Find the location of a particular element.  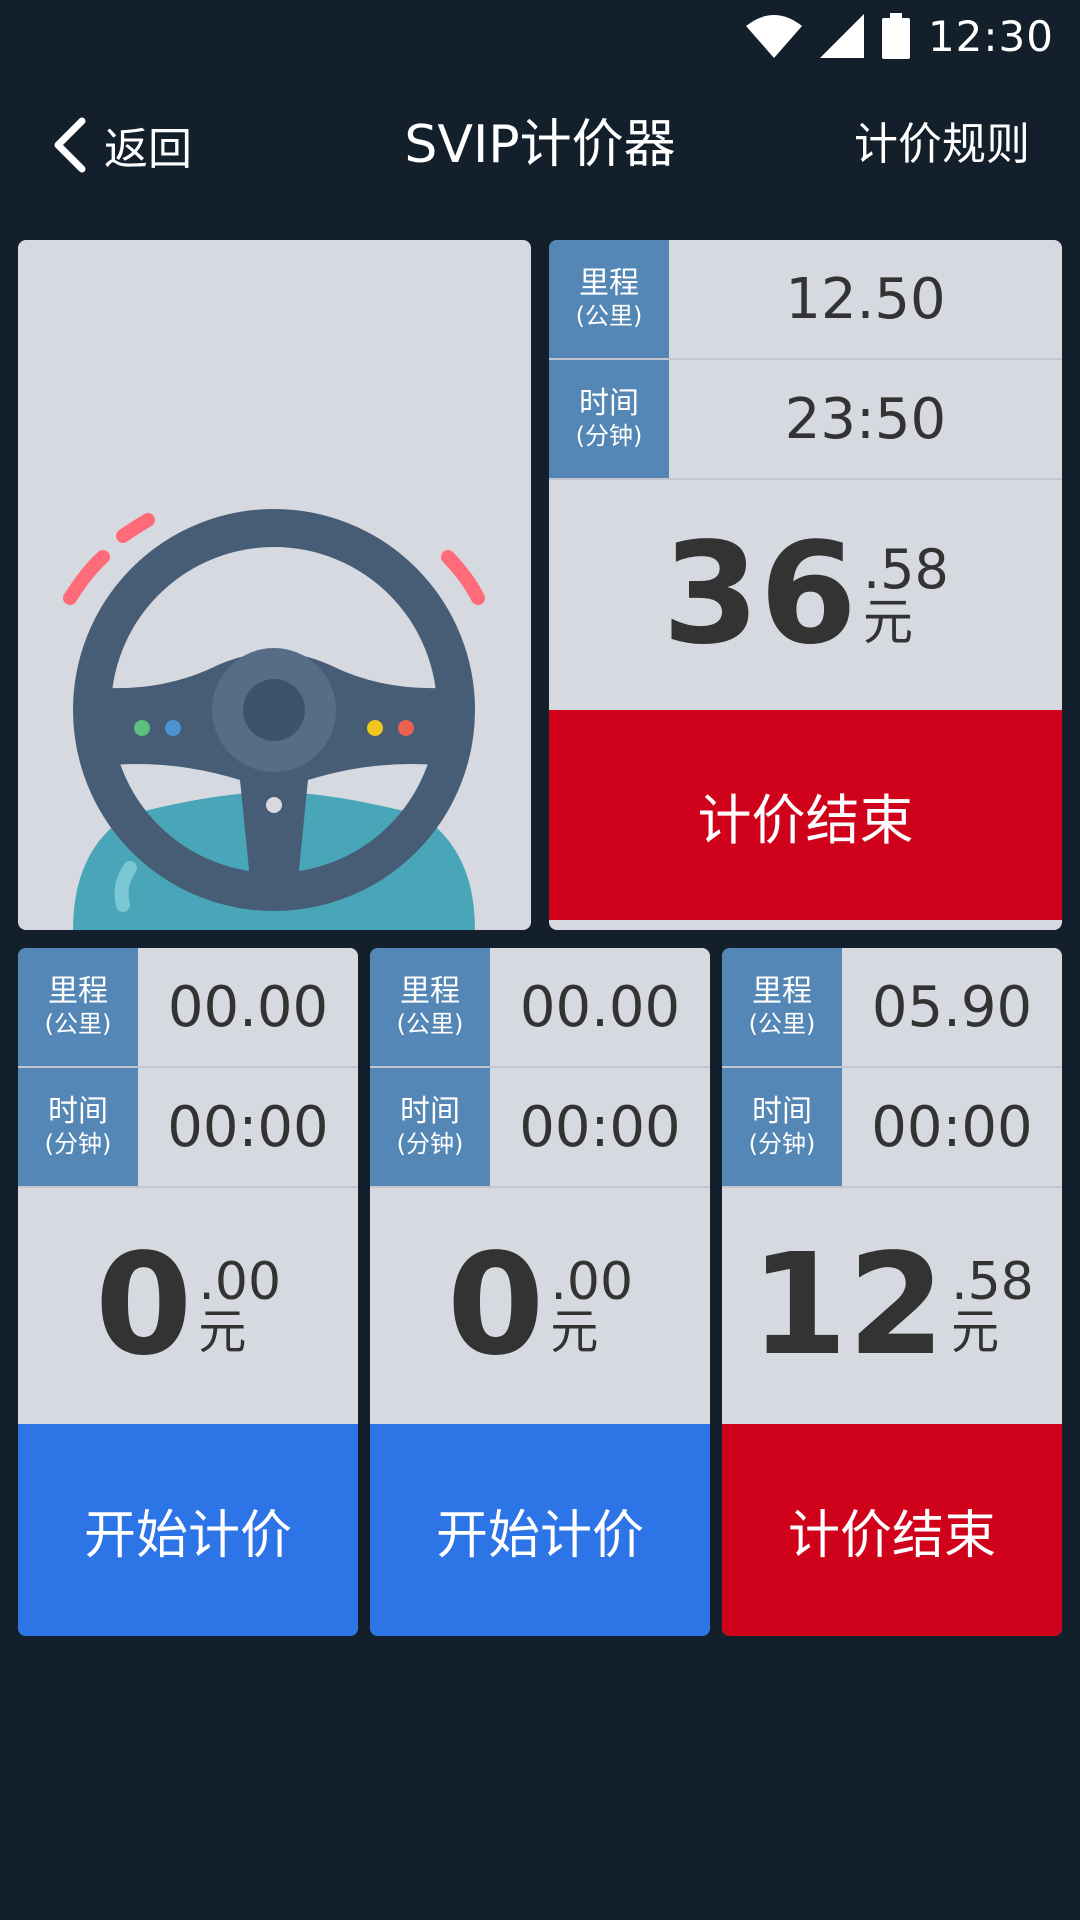

header: 返回 SVIP计价器 计价规则 is located at coordinates (540, 145).